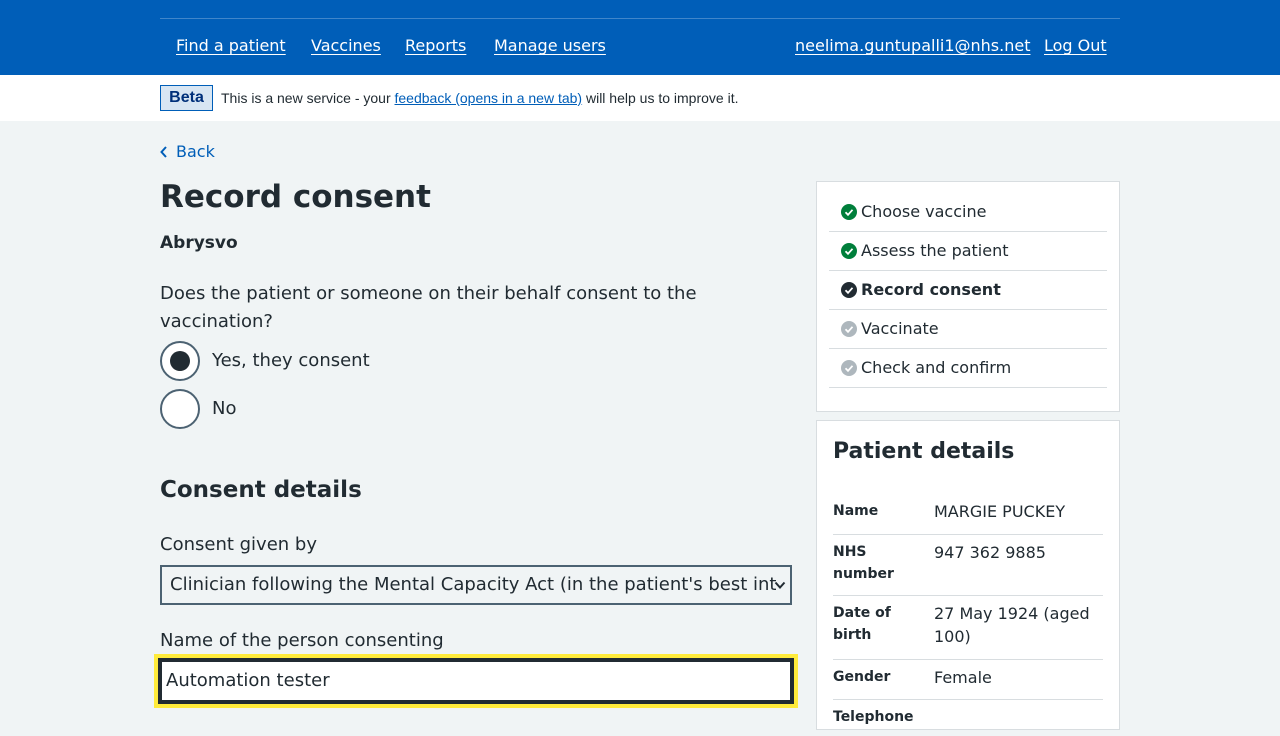 This screenshot has width=1280, height=736. I want to click on patient-row-dob: Date of birth 27 May 1924 (aged 100), so click(968, 631).